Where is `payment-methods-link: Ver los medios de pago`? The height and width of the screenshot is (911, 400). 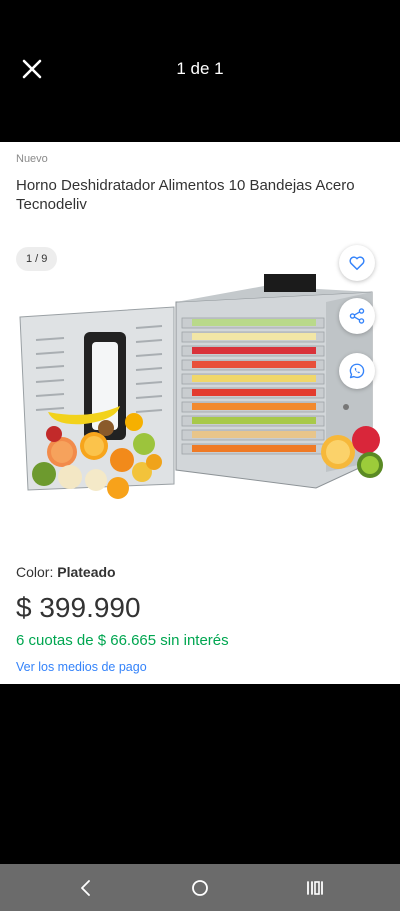 payment-methods-link: Ver los medios de pago is located at coordinates (81, 667).